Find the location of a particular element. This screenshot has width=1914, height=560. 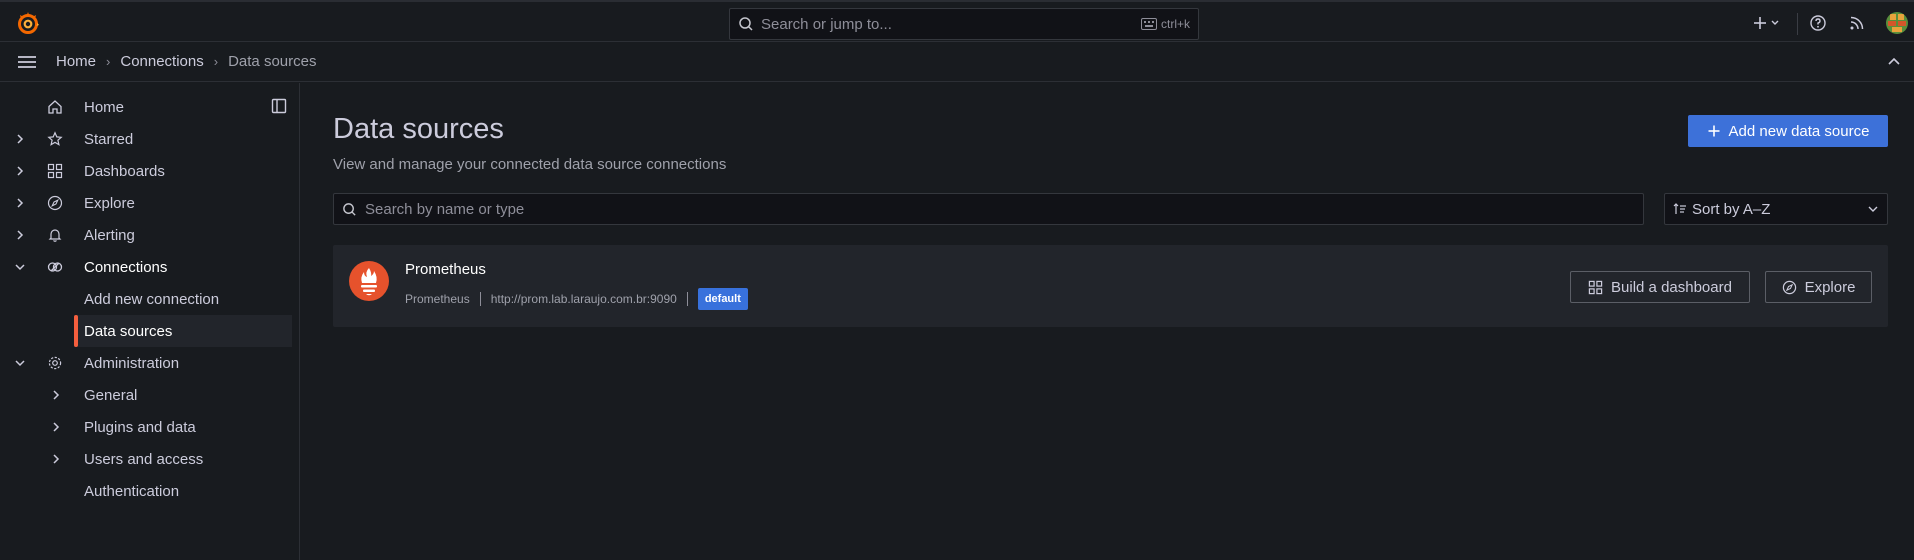

sidebar-item-label: Authentication is located at coordinates (132, 491).